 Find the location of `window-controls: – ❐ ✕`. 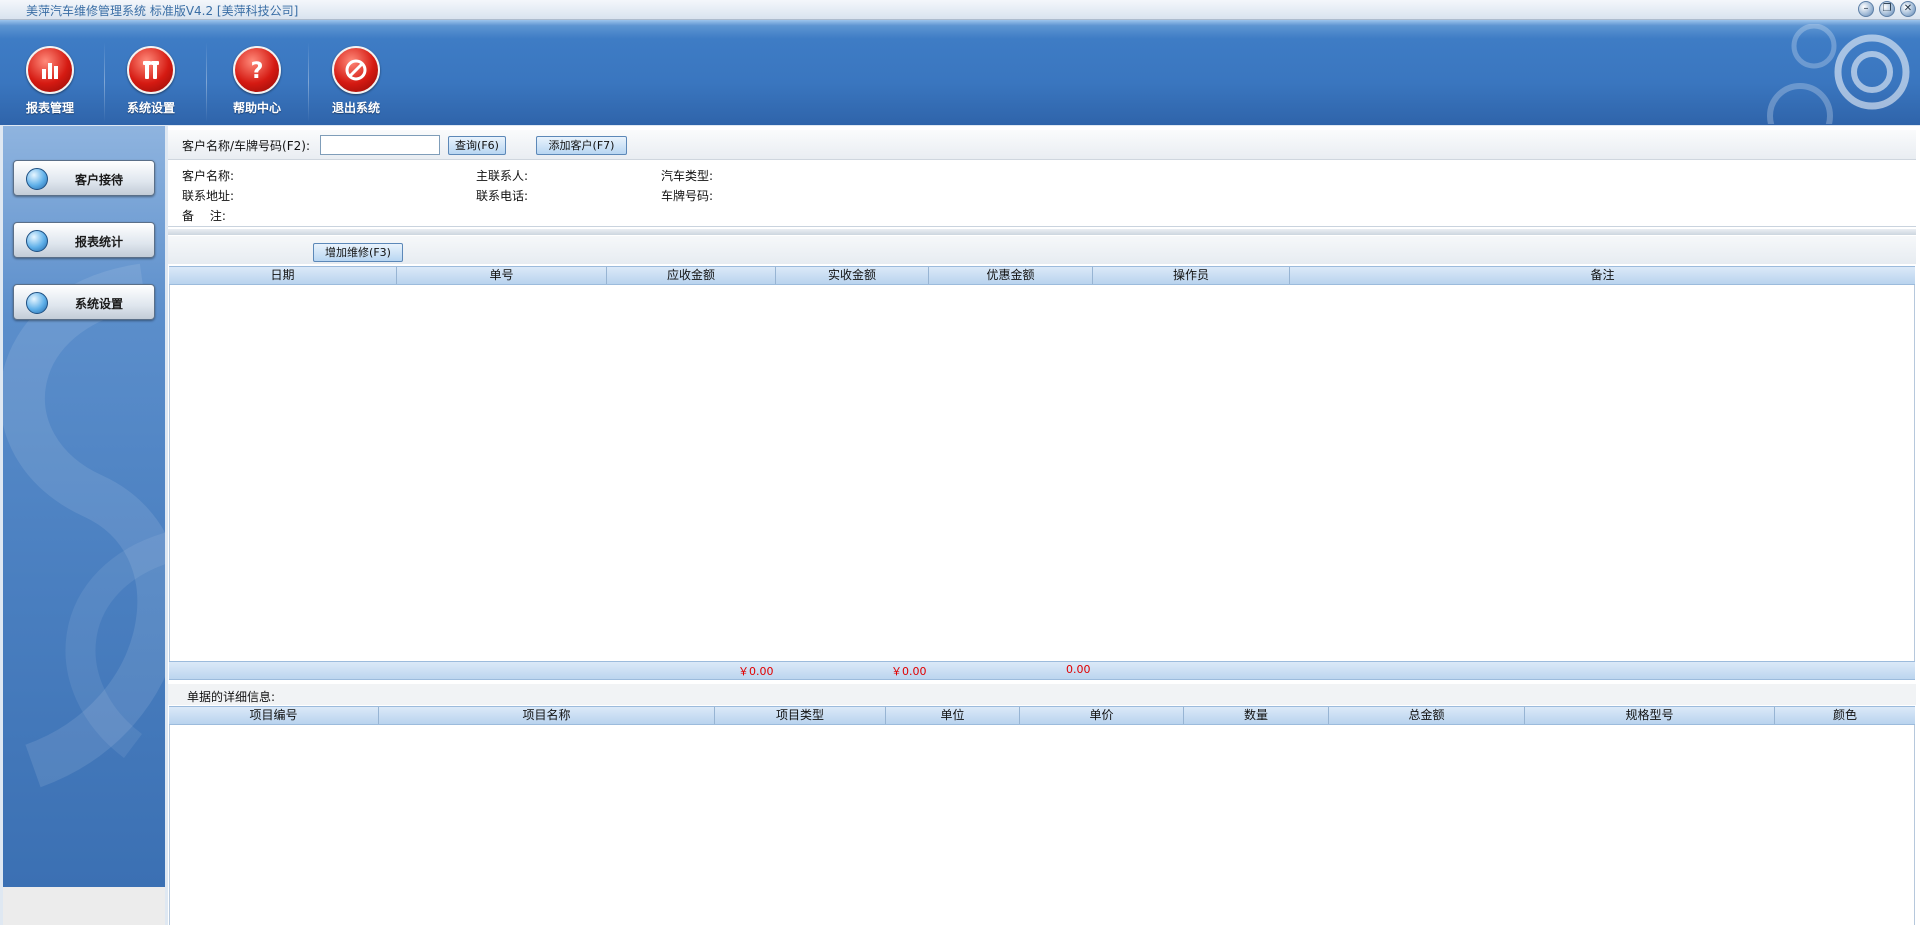

window-controls: – ❐ ✕ is located at coordinates (1887, 9).